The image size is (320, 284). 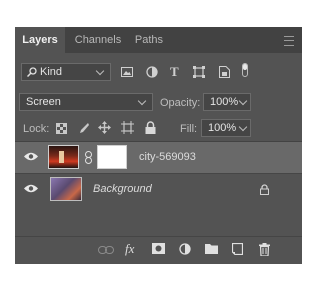 I want to click on lock-icon, so click(x=264, y=189).